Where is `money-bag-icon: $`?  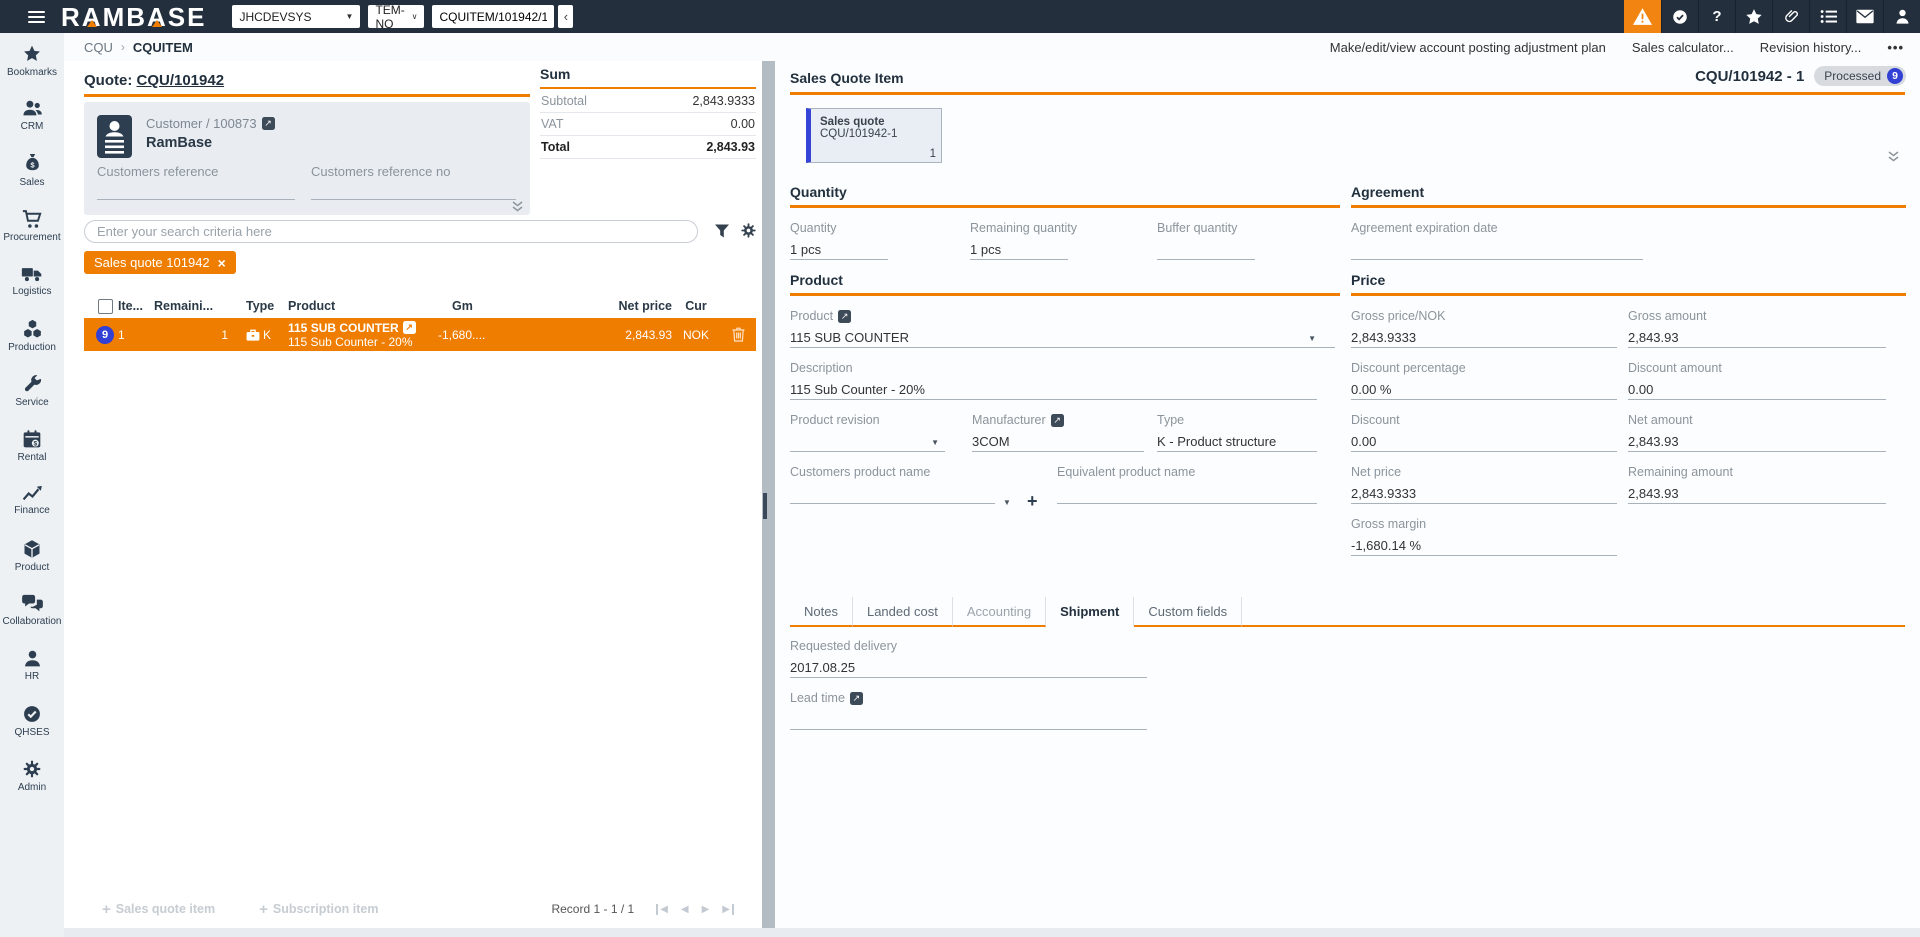 money-bag-icon: $ is located at coordinates (32, 161).